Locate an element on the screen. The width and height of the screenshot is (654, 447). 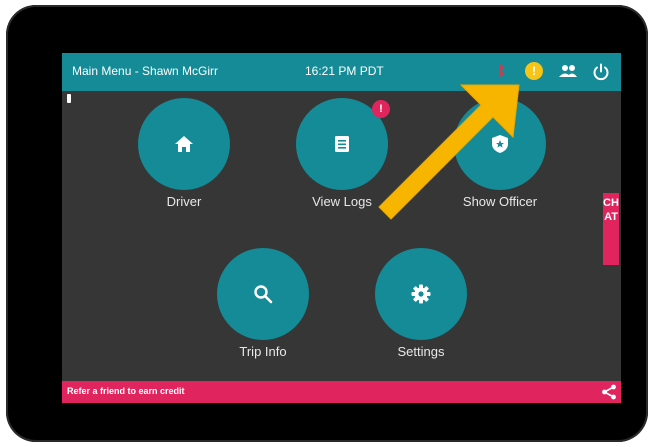
share-icon is located at coordinates (609, 392).